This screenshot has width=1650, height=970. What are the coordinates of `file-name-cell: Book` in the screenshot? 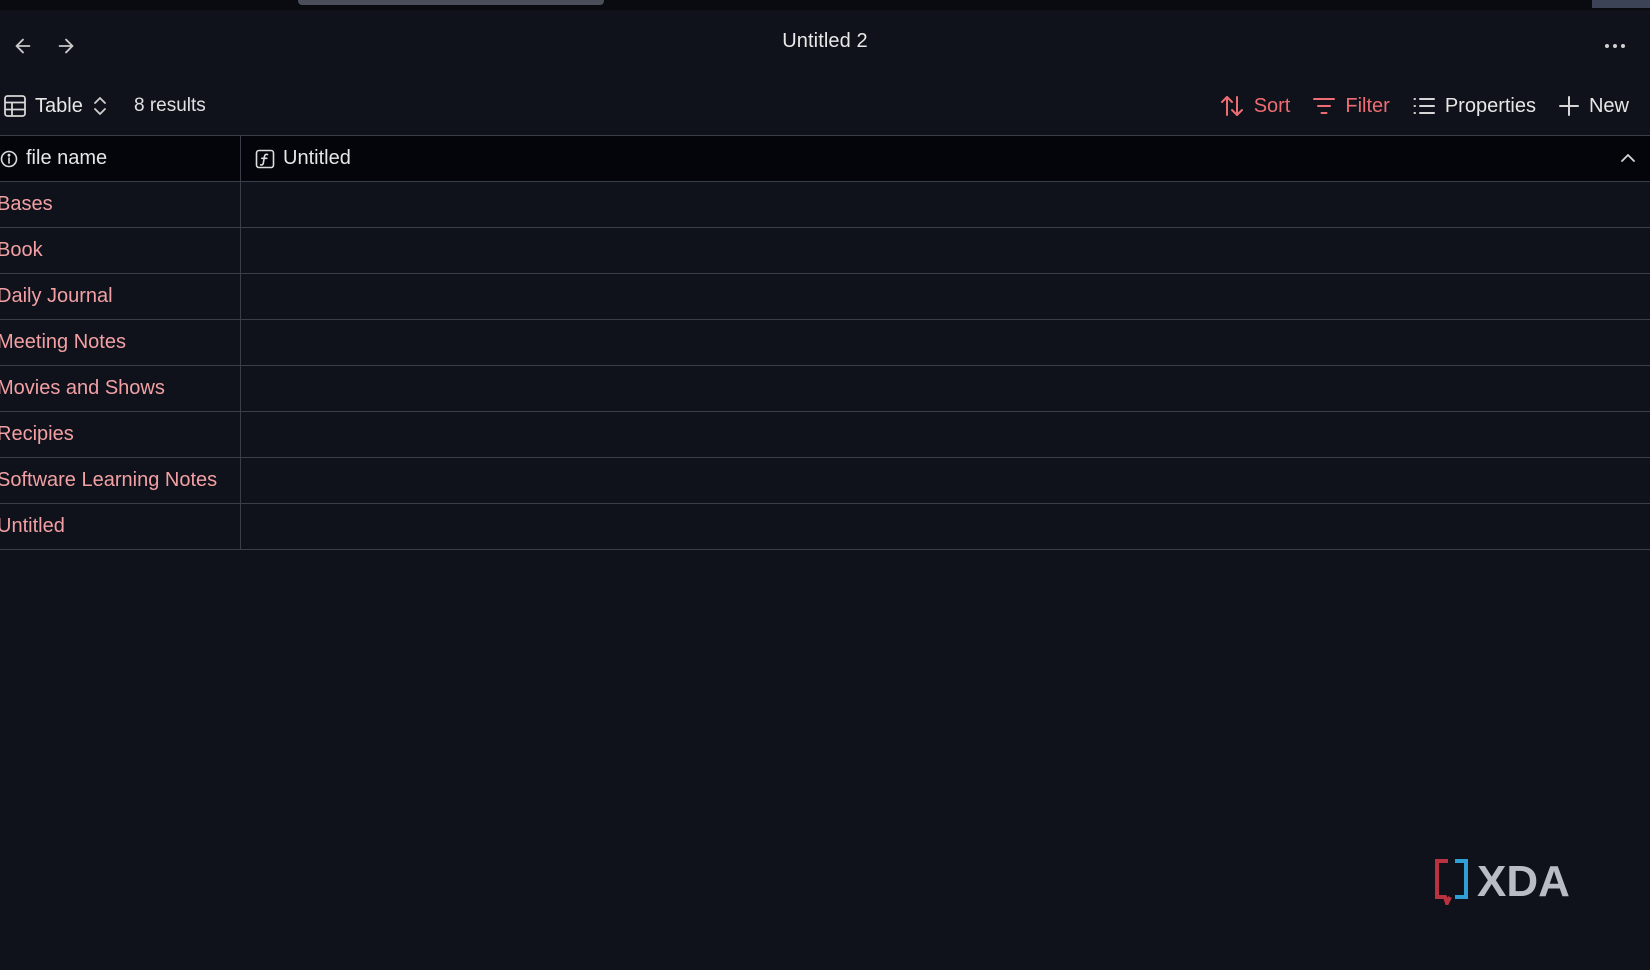 It's located at (120, 250).